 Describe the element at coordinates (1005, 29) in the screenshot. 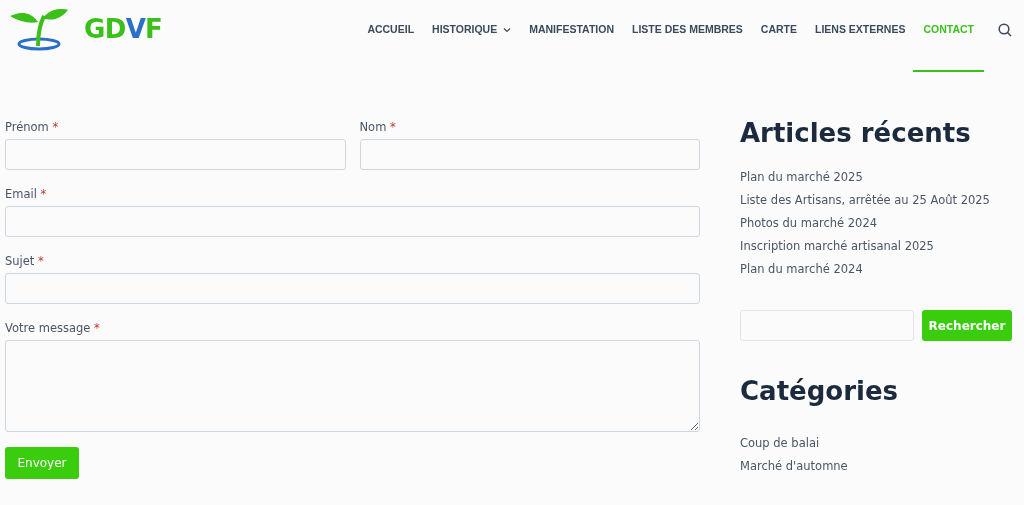

I see `search-icon` at that location.